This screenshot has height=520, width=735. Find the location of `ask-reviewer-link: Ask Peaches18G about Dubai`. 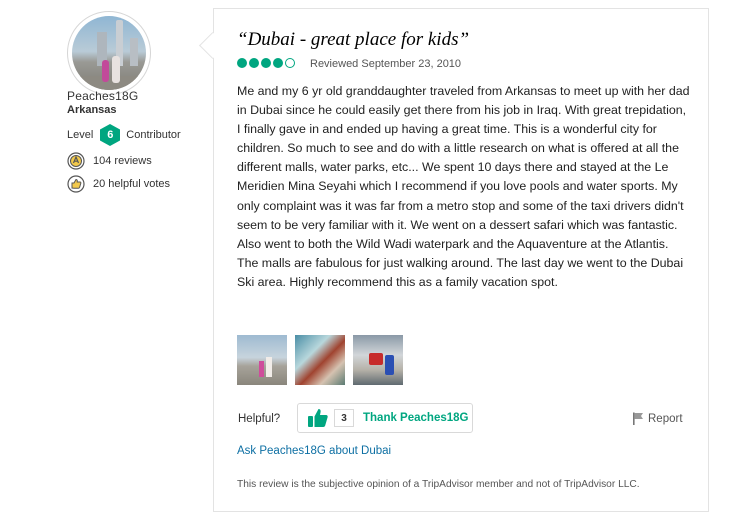

ask-reviewer-link: Ask Peaches18G about Dubai is located at coordinates (314, 451).